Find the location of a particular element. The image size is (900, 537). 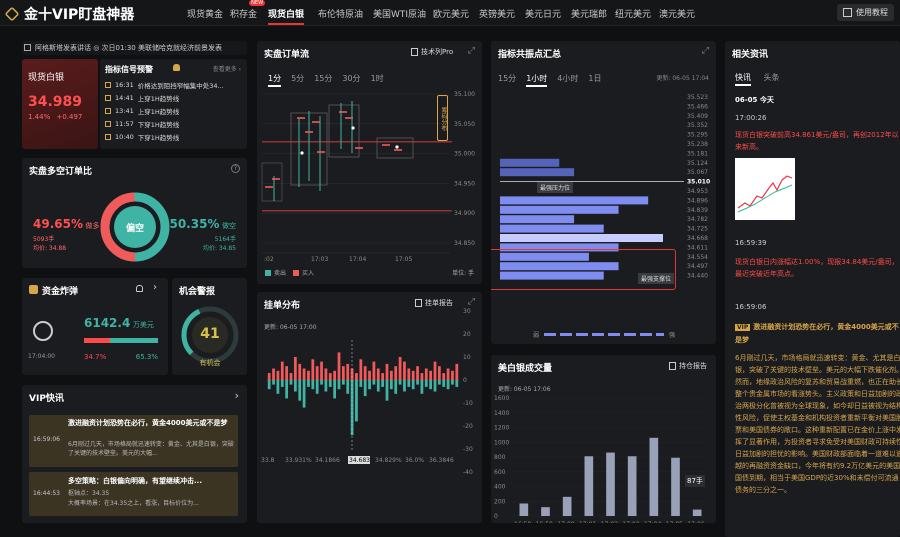

nav-item: 现货白银 is located at coordinates (286, 16).